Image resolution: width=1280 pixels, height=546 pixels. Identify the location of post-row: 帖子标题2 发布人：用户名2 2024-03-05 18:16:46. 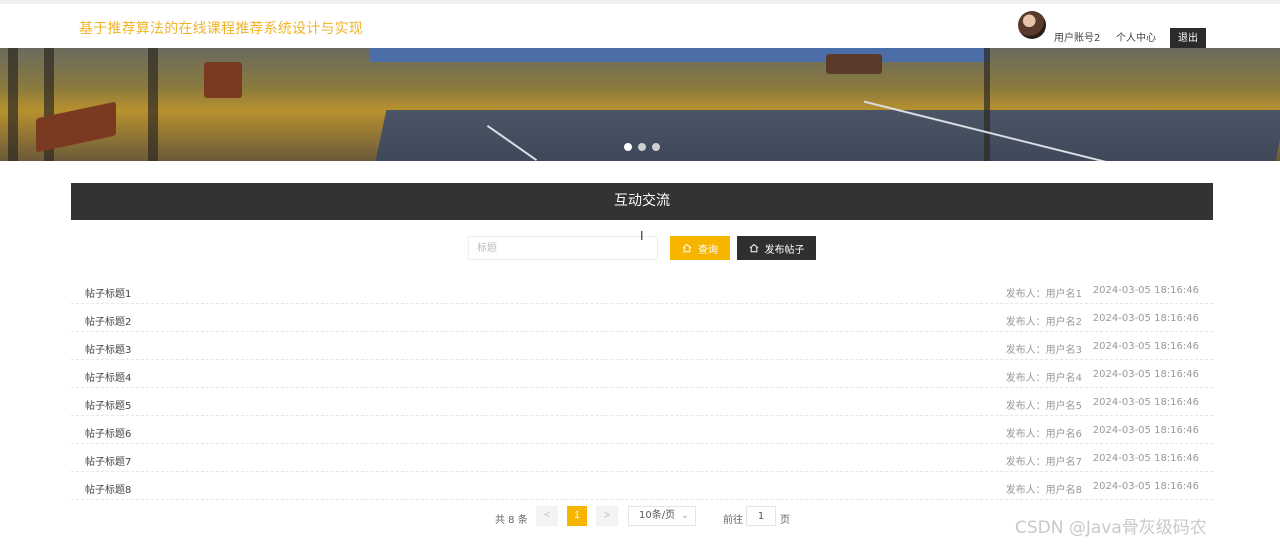
(642, 318).